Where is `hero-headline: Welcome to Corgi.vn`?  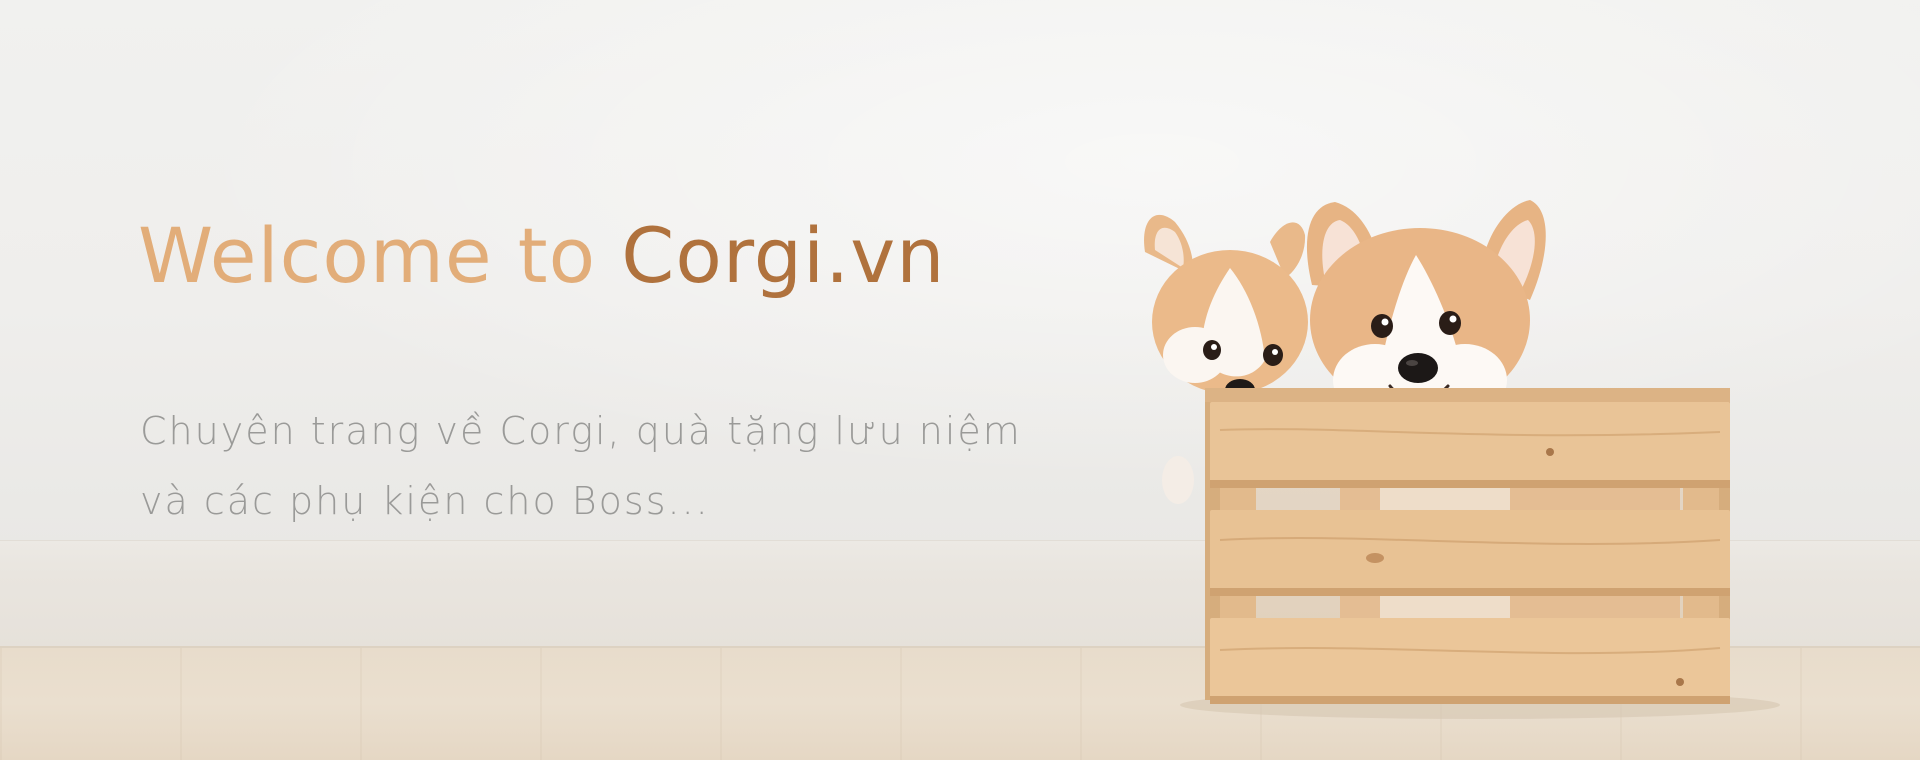 hero-headline: Welcome to Corgi.vn is located at coordinates (541, 256).